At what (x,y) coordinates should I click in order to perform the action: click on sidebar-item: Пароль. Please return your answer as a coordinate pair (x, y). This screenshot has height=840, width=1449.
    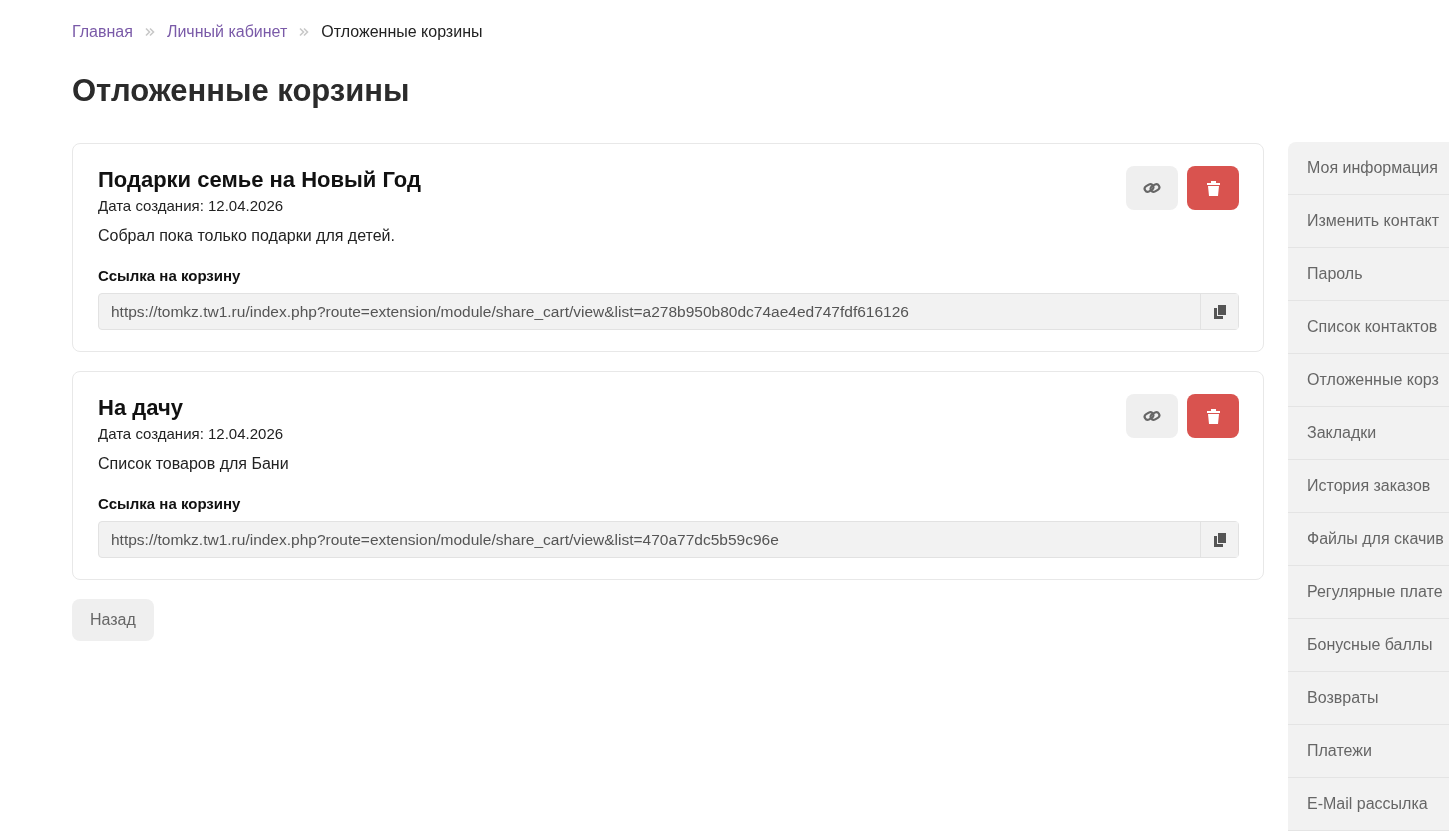
    Looking at the image, I should click on (1368, 274).